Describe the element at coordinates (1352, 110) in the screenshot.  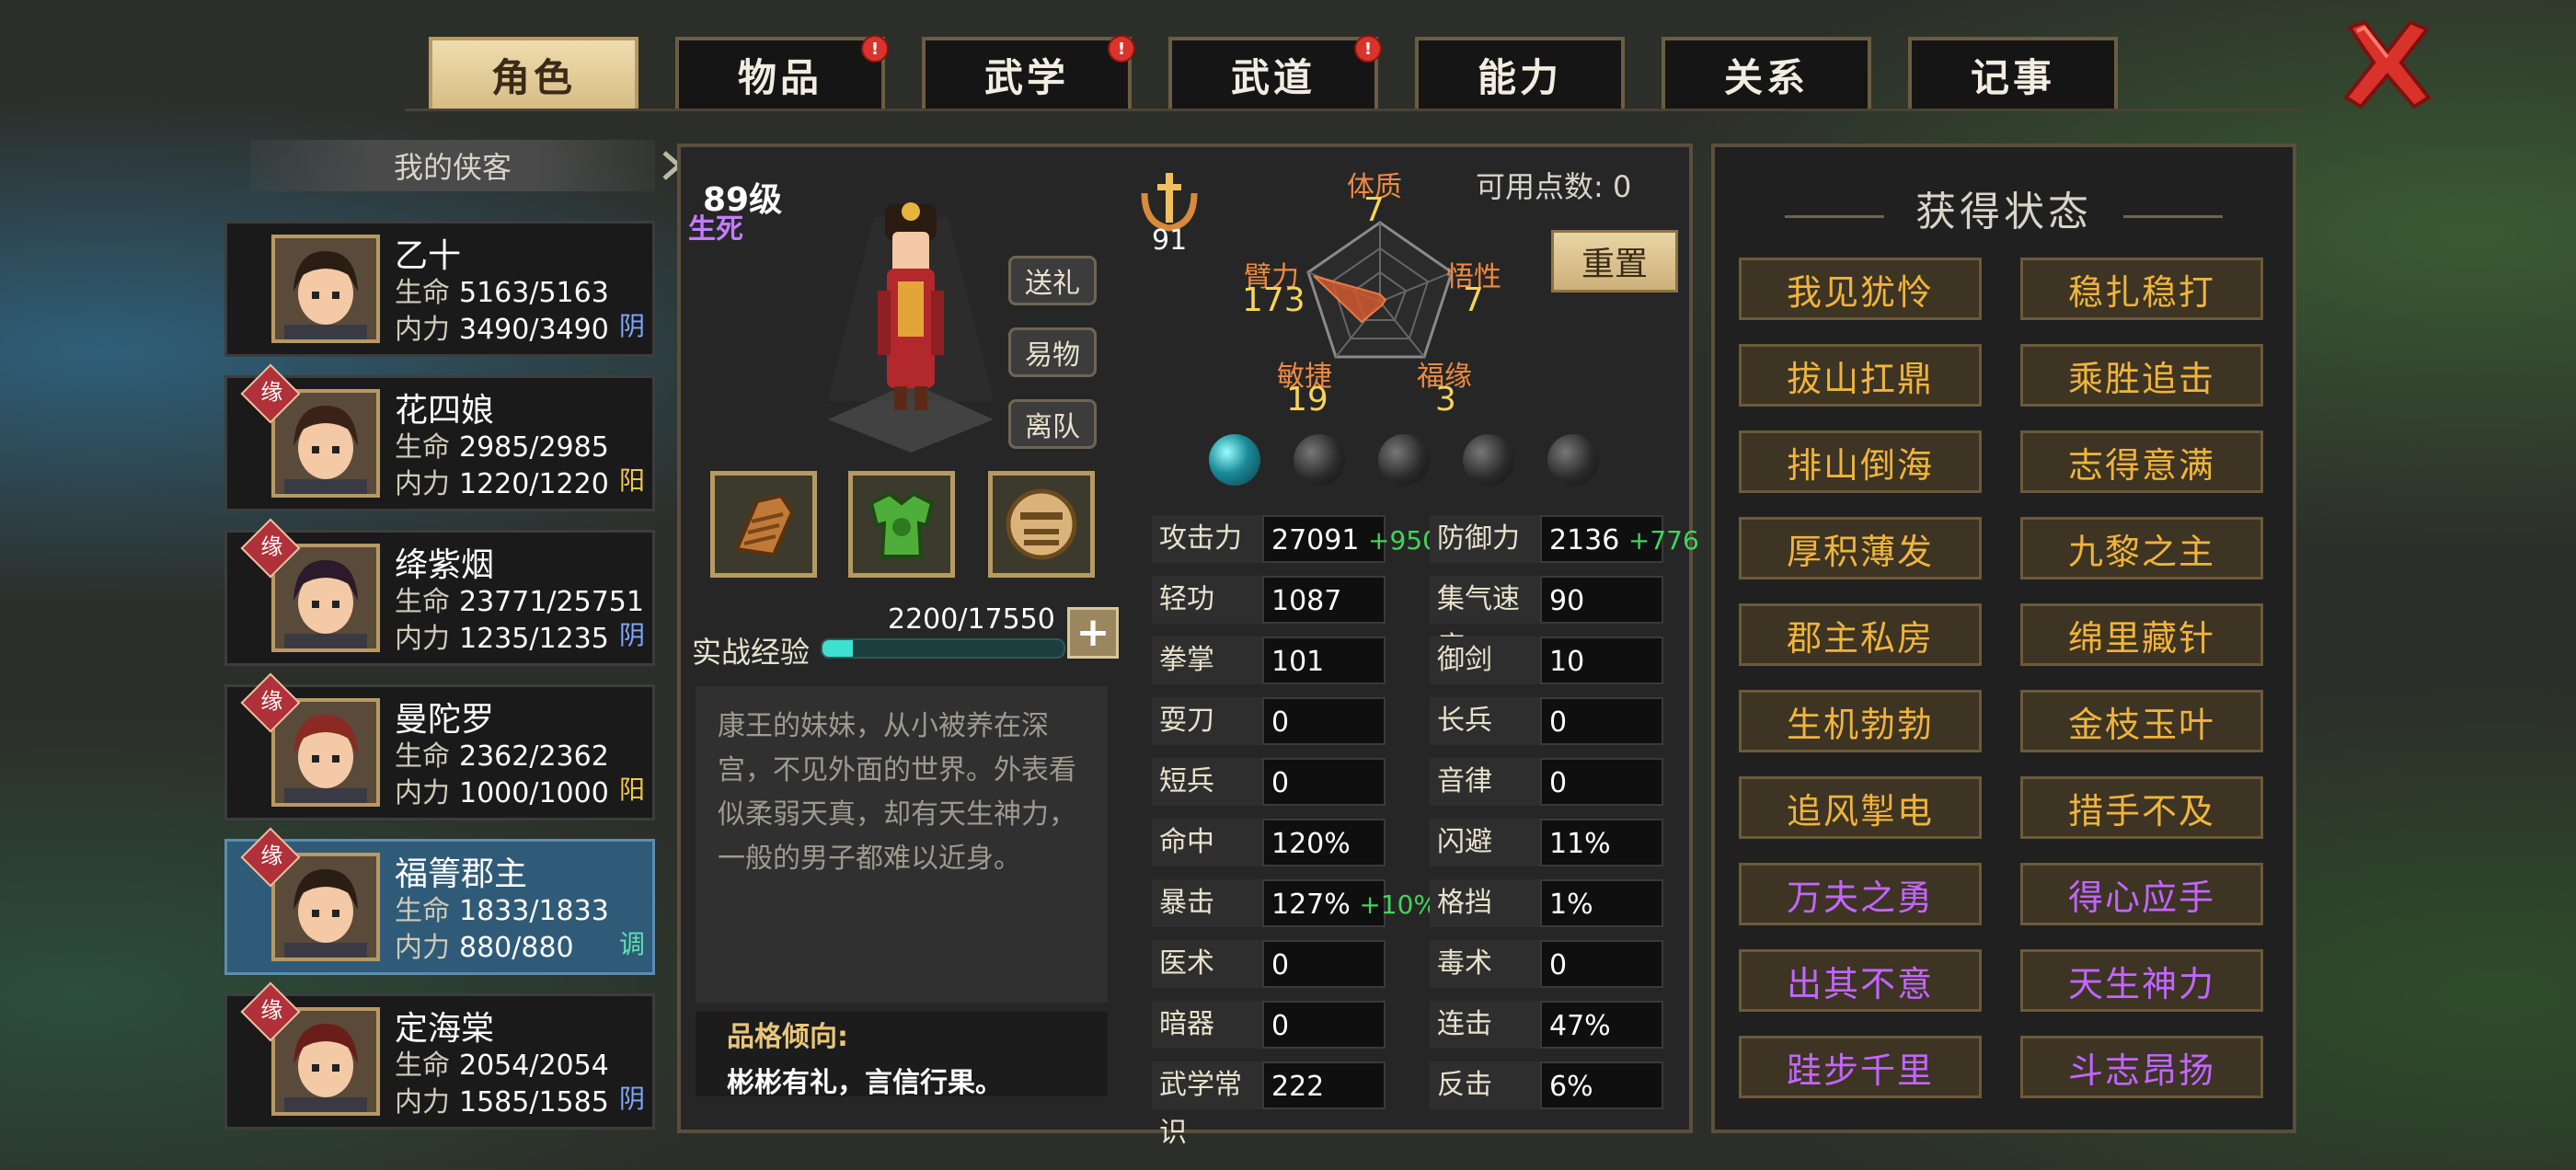
I see `tab-divider` at that location.